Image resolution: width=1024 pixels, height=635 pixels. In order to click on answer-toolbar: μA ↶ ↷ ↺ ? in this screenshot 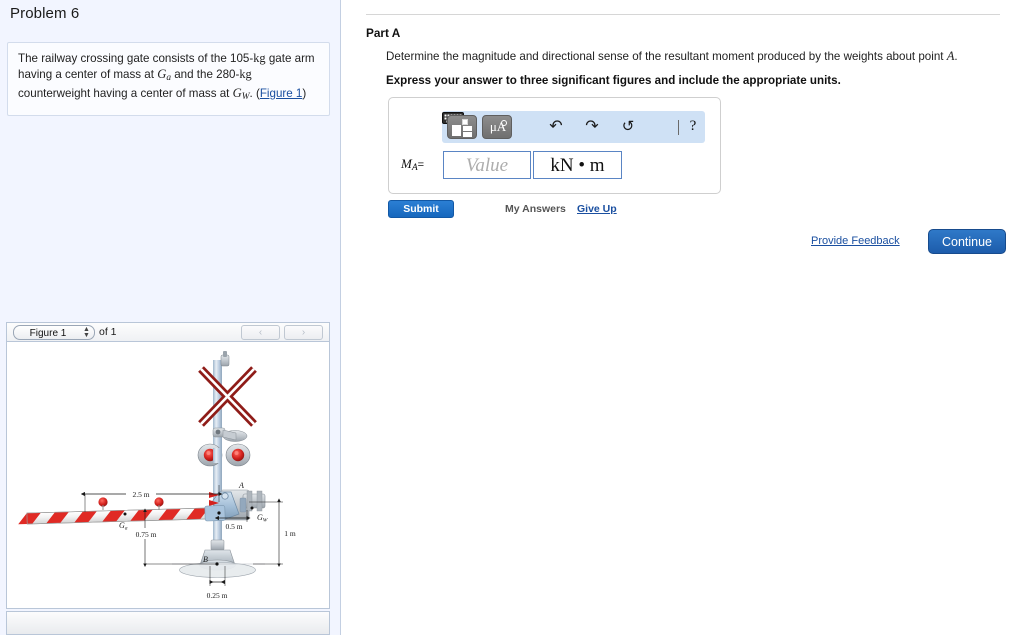, I will do `click(573, 127)`.